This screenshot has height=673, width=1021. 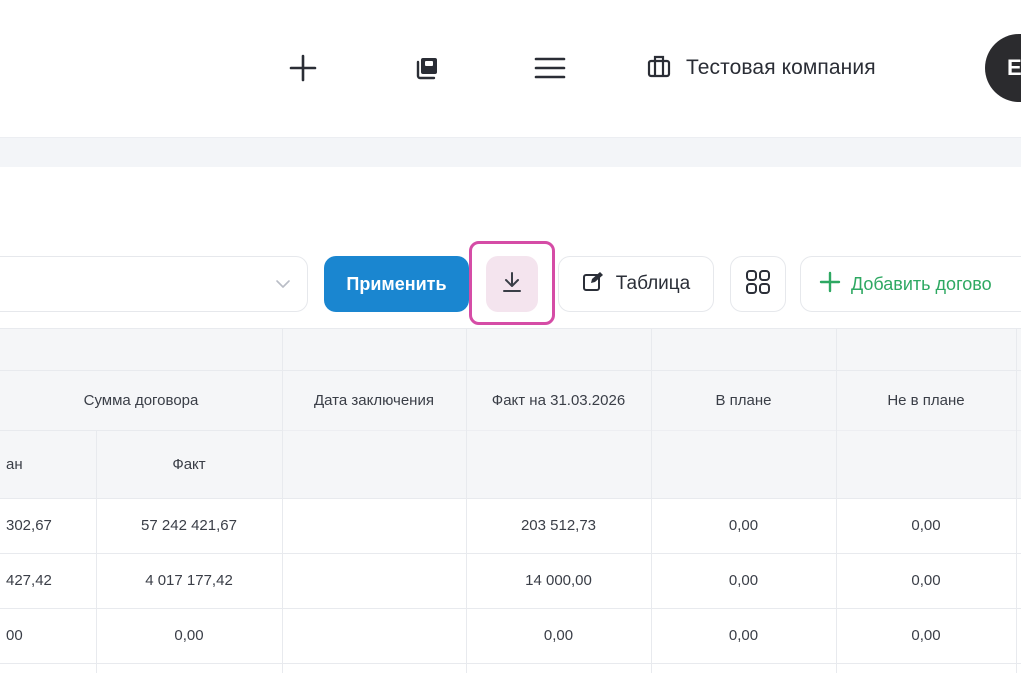 I want to click on header-fact-on-date: Факт на 31.03.2026, so click(x=558, y=400).